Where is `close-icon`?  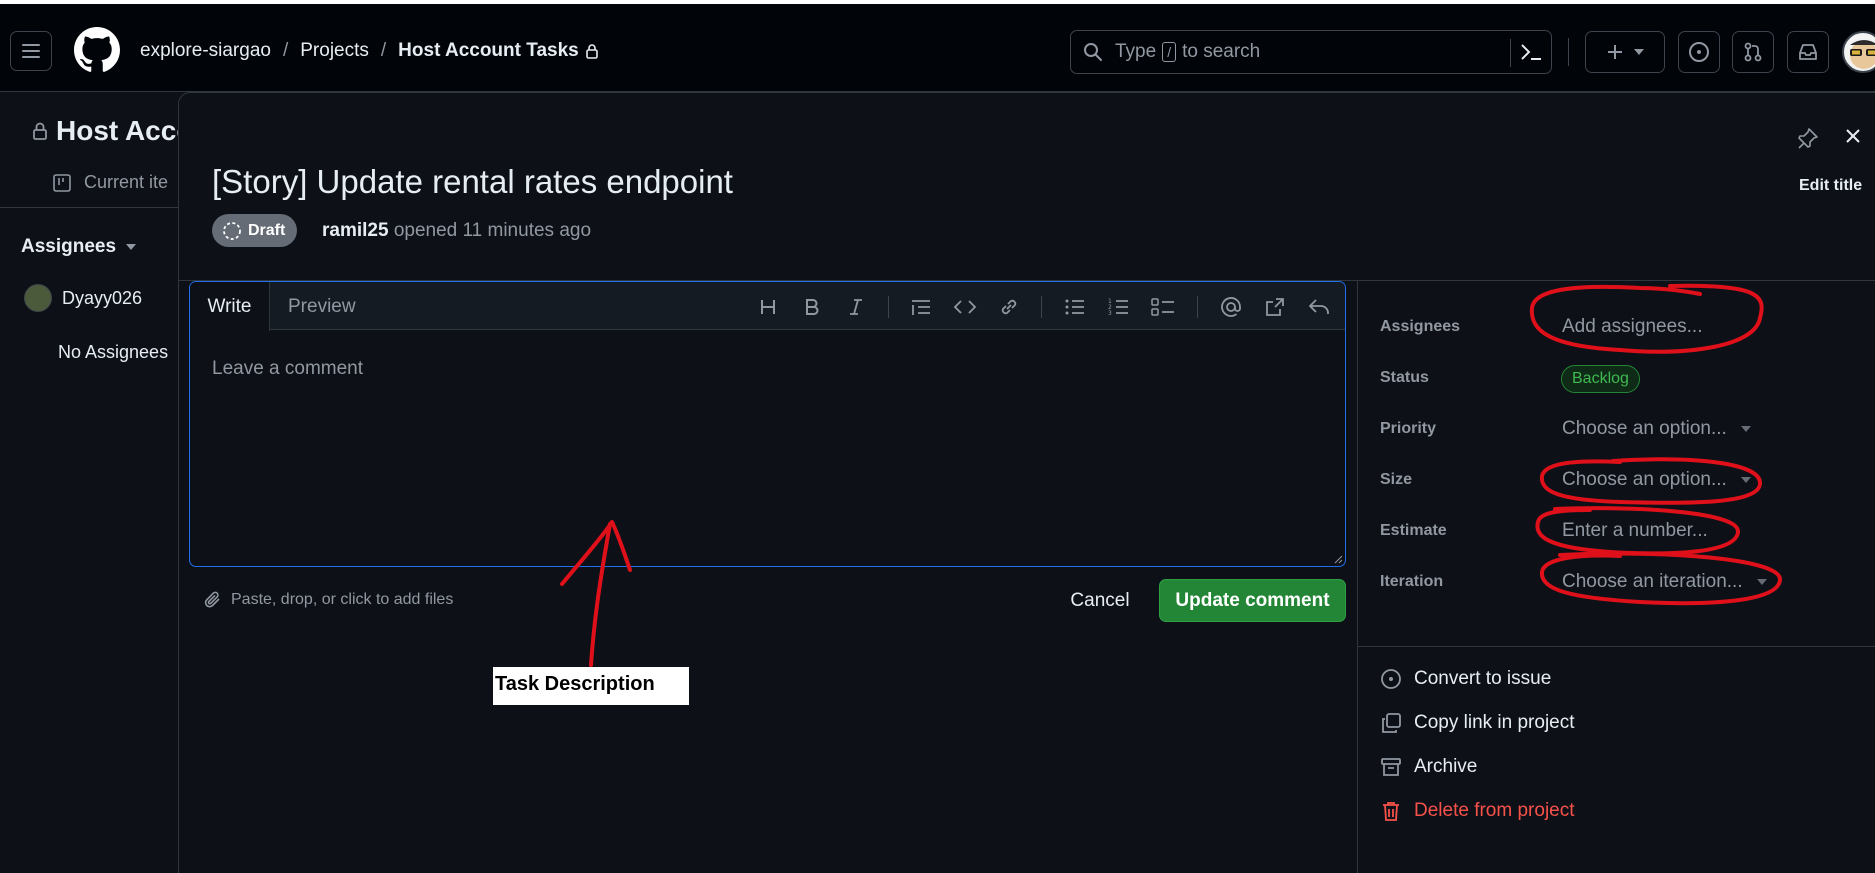
close-icon is located at coordinates (1853, 136).